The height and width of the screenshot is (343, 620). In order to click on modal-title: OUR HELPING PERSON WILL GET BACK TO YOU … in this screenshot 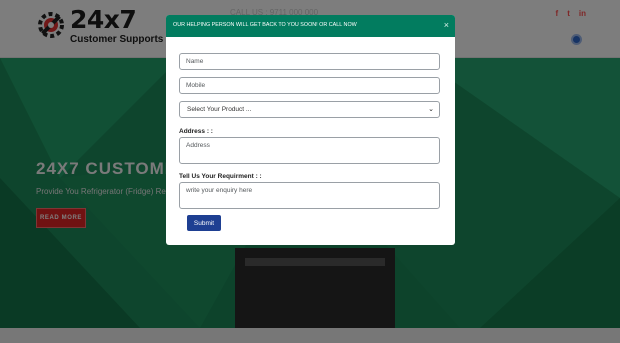, I will do `click(265, 25)`.